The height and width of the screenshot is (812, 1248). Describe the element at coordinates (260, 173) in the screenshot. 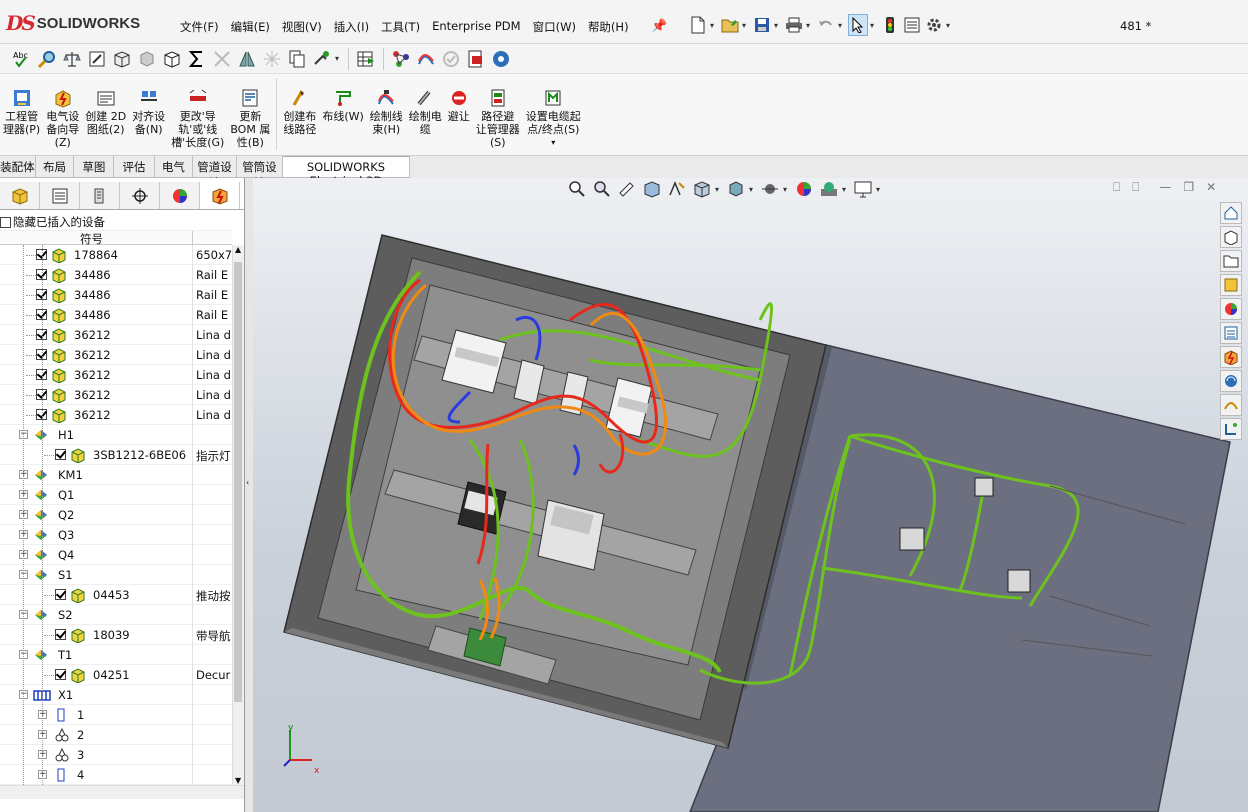

I see `tab-6: 管筒设计` at that location.